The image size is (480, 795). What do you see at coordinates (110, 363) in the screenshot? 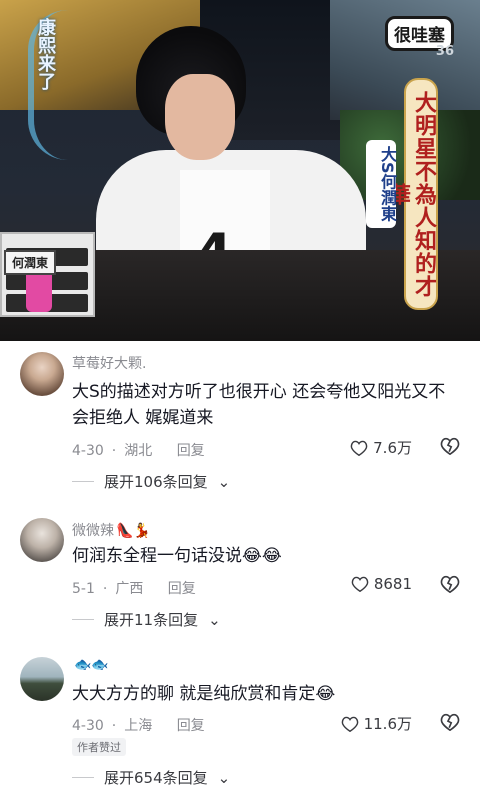
I see `comment-username: 草莓好大颗.` at bounding box center [110, 363].